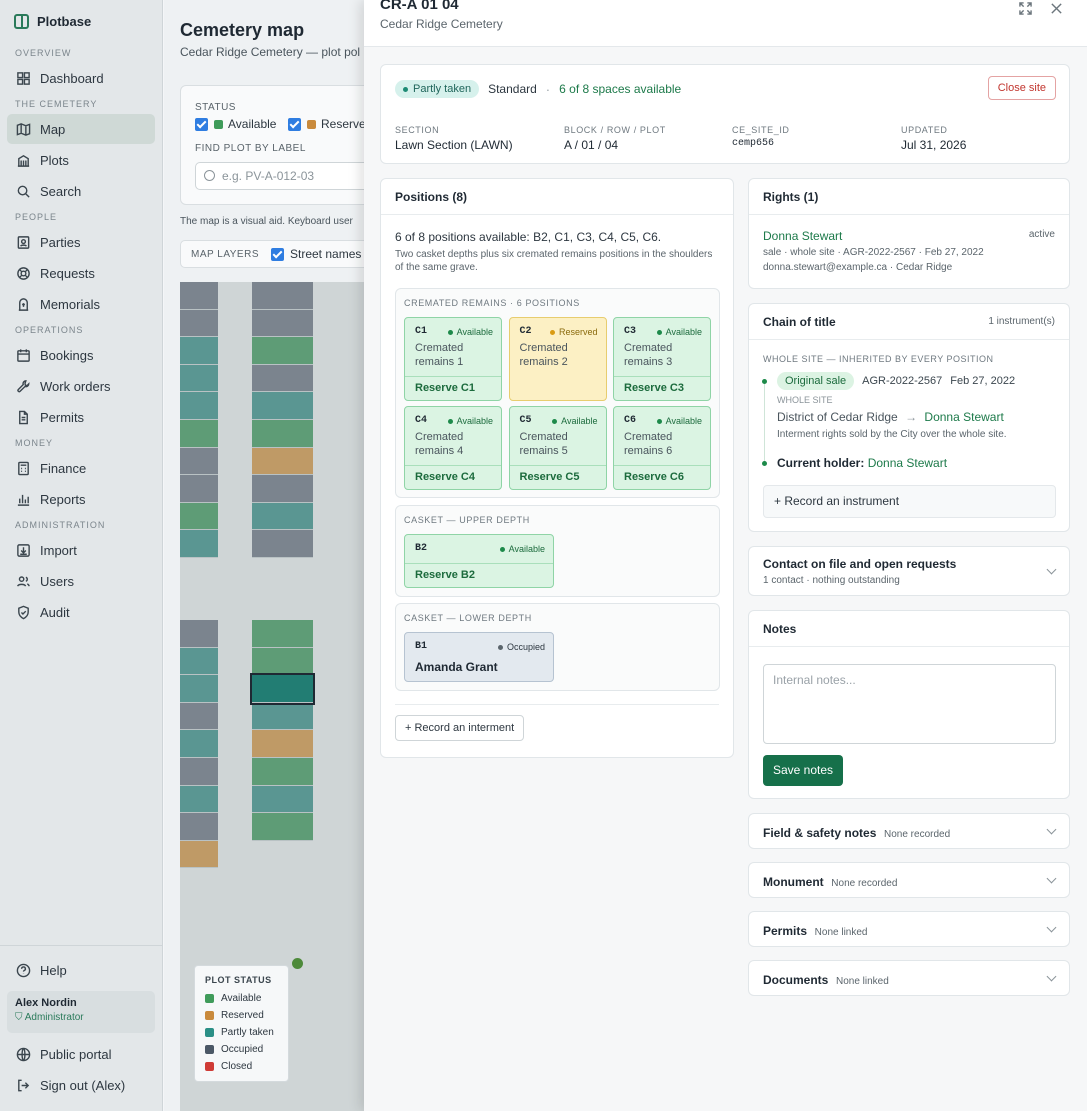 The width and height of the screenshot is (1087, 1111). I want to click on transfer-to-link: Donna Stewart, so click(963, 417).